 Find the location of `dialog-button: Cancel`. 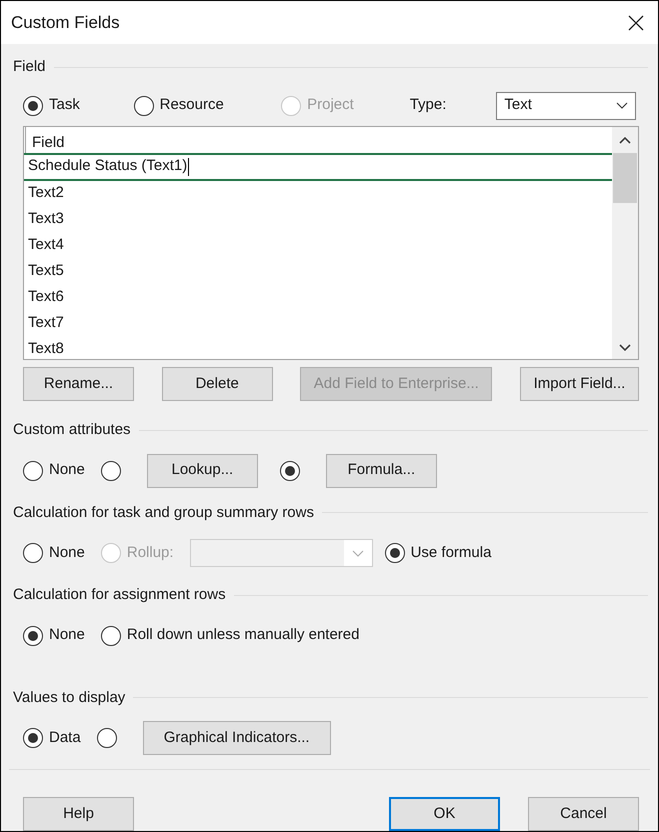

dialog-button: Cancel is located at coordinates (583, 814).